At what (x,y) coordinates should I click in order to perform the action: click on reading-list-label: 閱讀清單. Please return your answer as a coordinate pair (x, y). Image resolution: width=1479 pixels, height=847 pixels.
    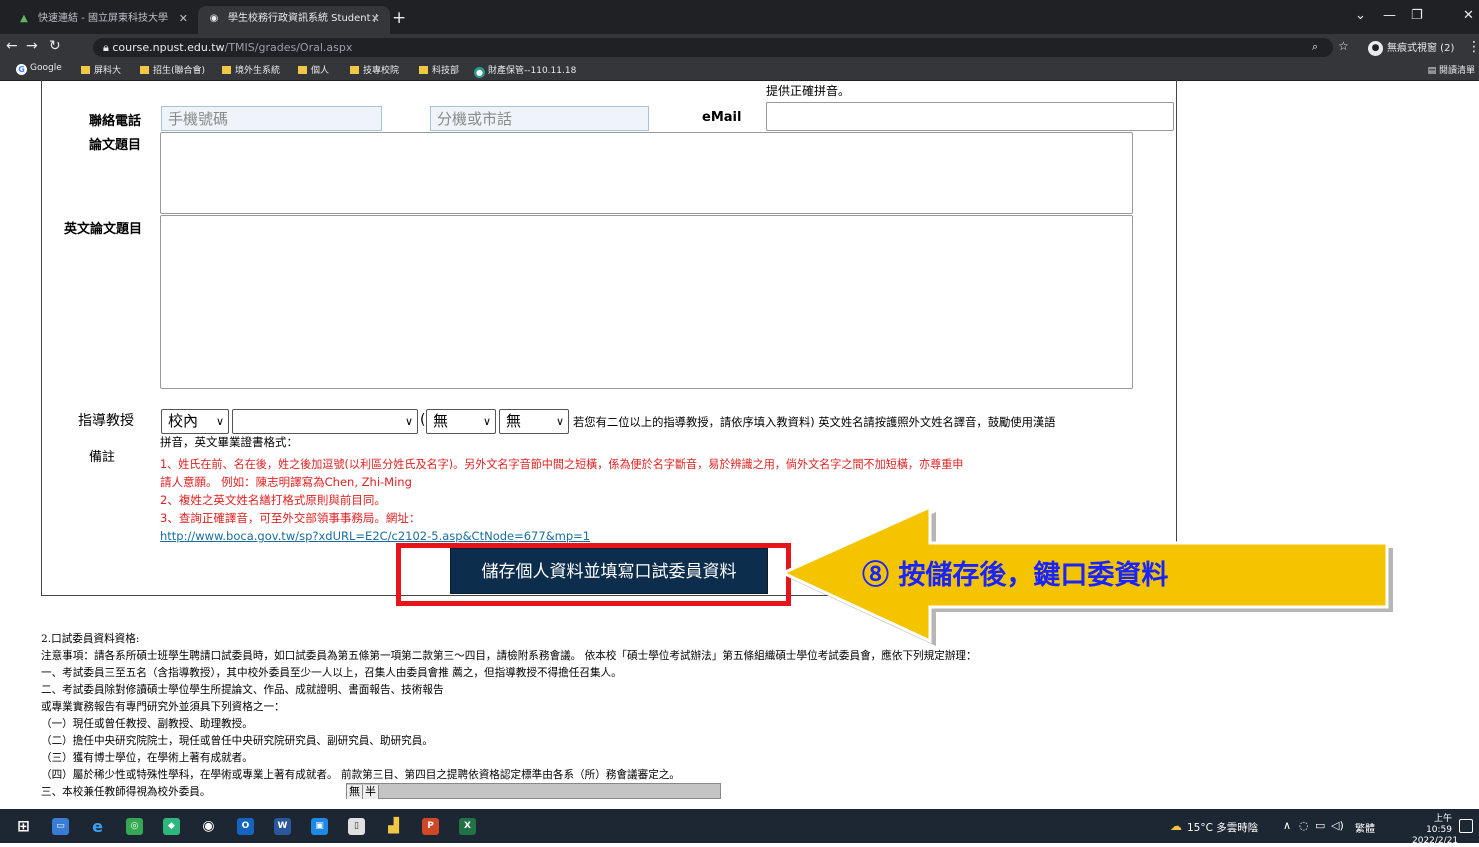
    Looking at the image, I should click on (1456, 71).